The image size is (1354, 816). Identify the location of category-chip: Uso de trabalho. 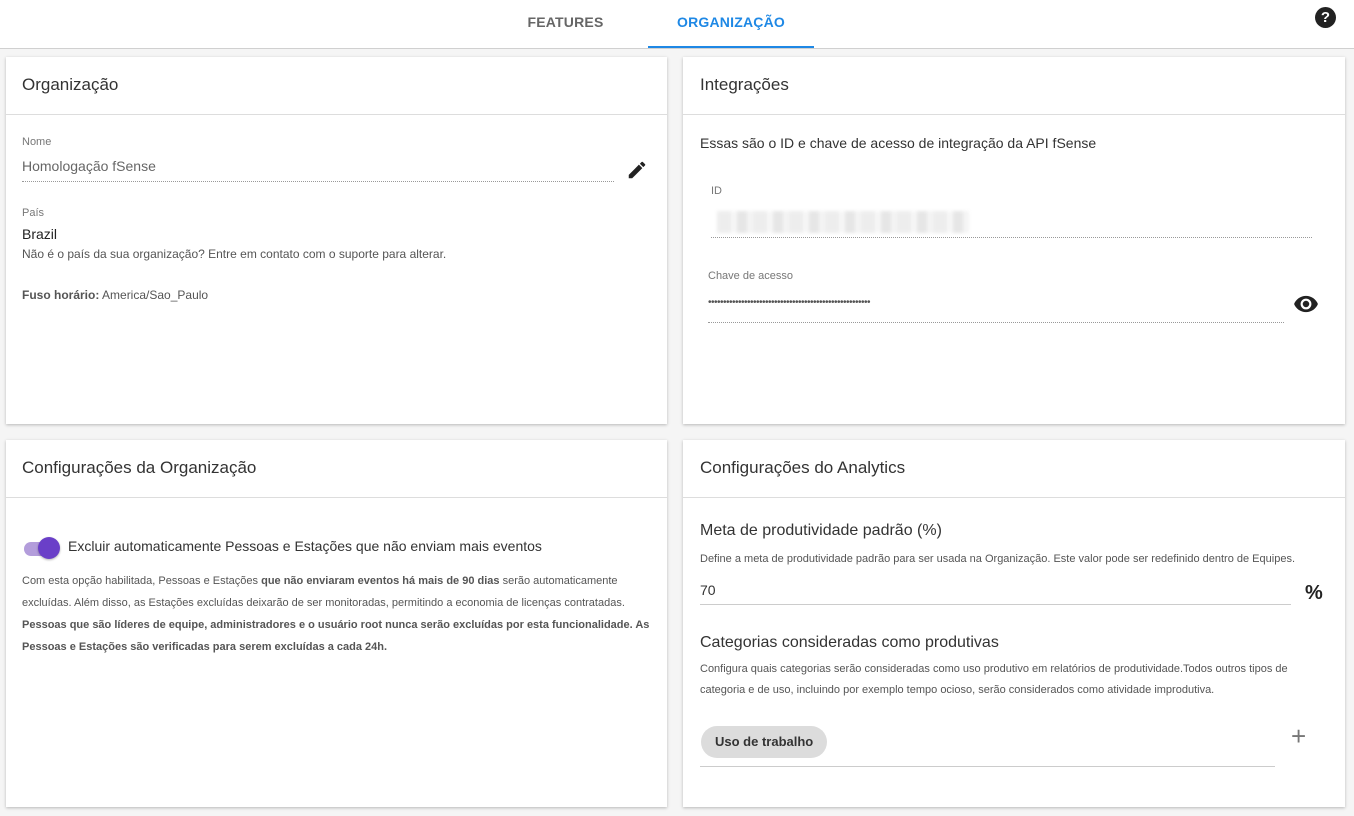
(764, 742).